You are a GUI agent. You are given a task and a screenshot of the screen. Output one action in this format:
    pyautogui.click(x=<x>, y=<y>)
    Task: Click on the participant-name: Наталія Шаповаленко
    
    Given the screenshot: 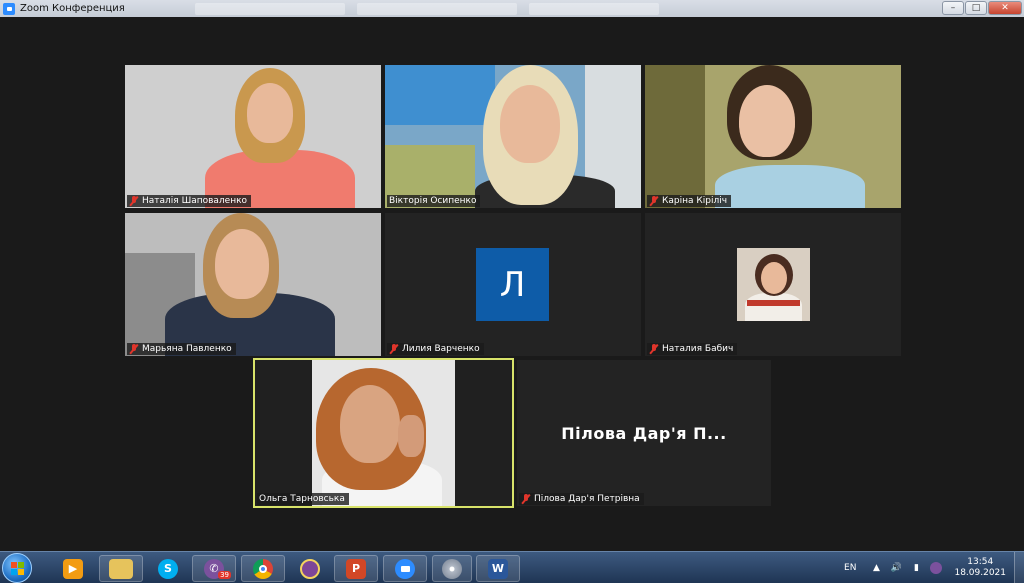 What is the action you would take?
    pyautogui.click(x=195, y=201)
    